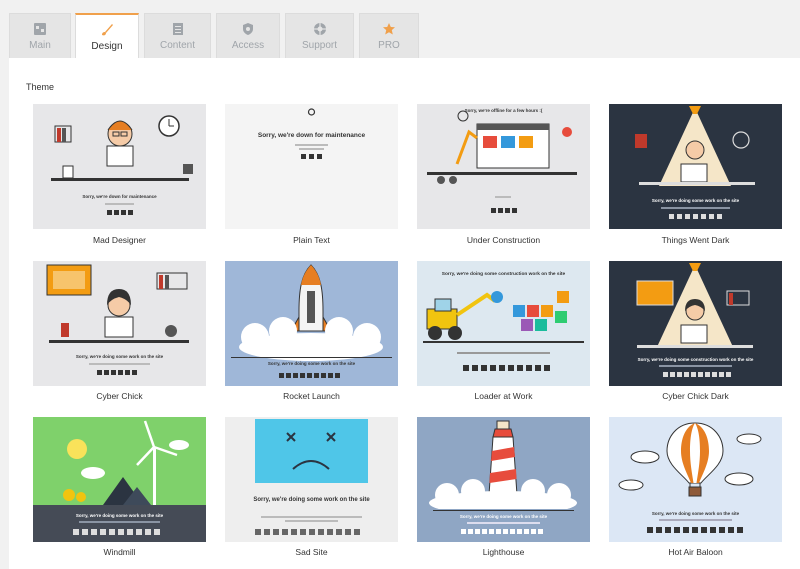 This screenshot has width=800, height=569. What do you see at coordinates (319, 29) in the screenshot?
I see `lifebuoy-icon` at bounding box center [319, 29].